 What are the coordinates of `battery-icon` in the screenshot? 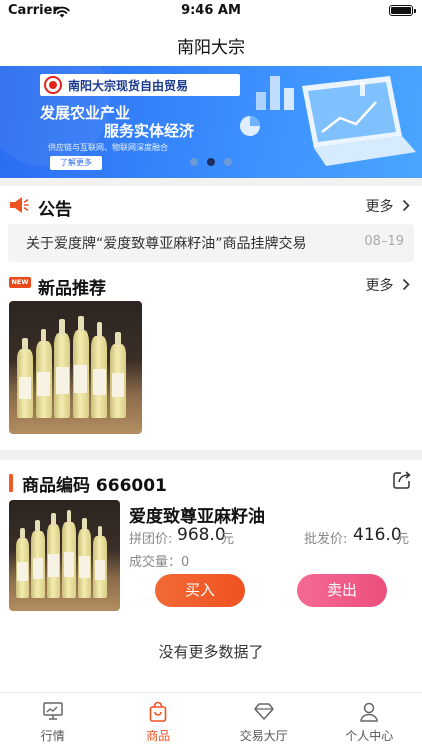 It's located at (402, 10).